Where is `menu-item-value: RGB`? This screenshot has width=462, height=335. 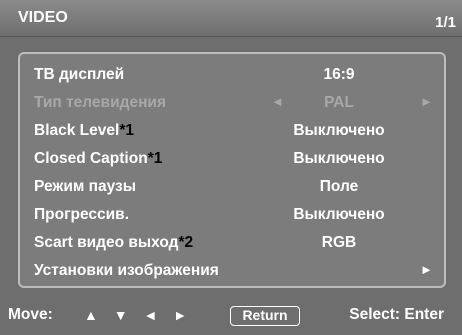
menu-item-value: RGB is located at coordinates (339, 242).